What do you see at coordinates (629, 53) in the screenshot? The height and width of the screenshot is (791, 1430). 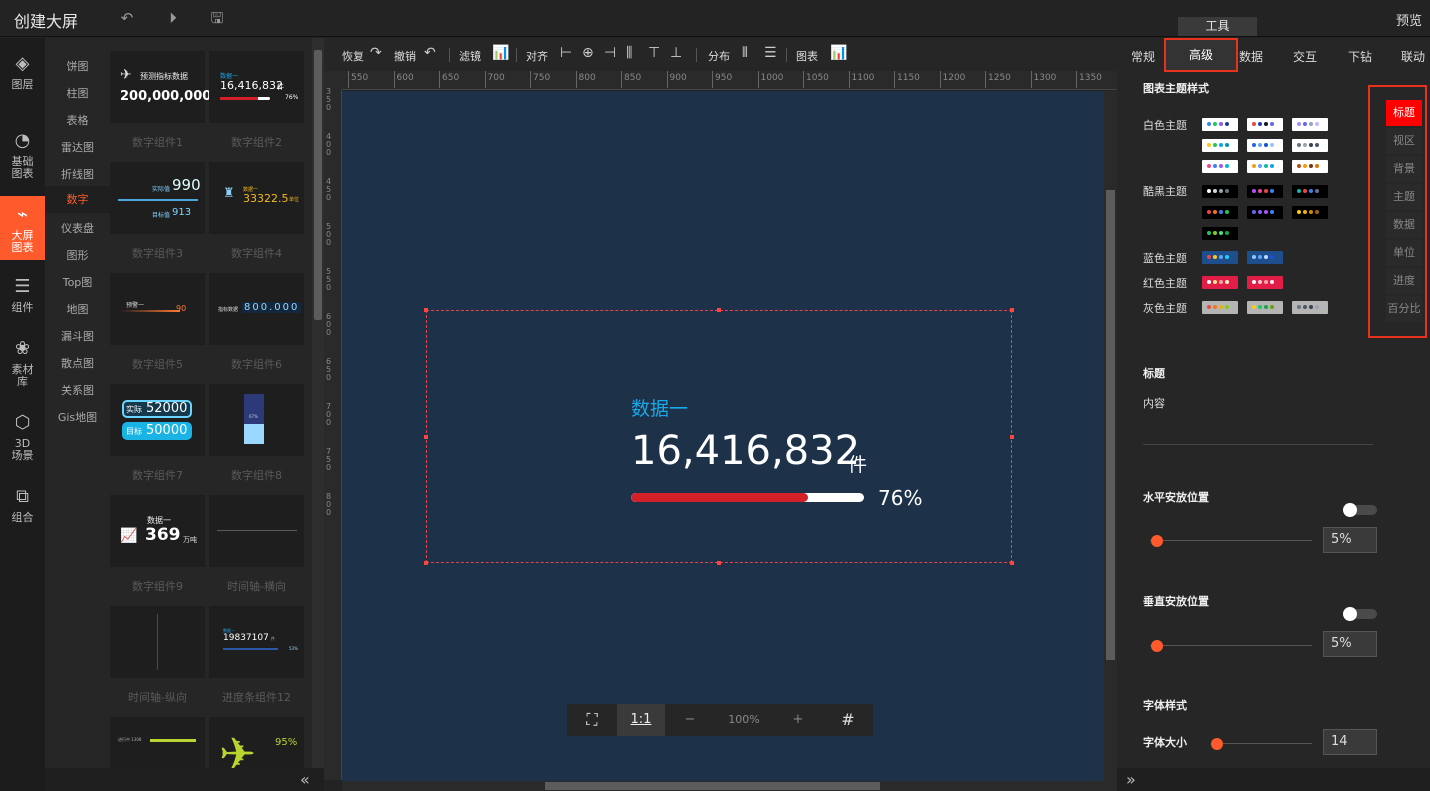 I see `align-vcenter-icon: ⫼` at bounding box center [629, 53].